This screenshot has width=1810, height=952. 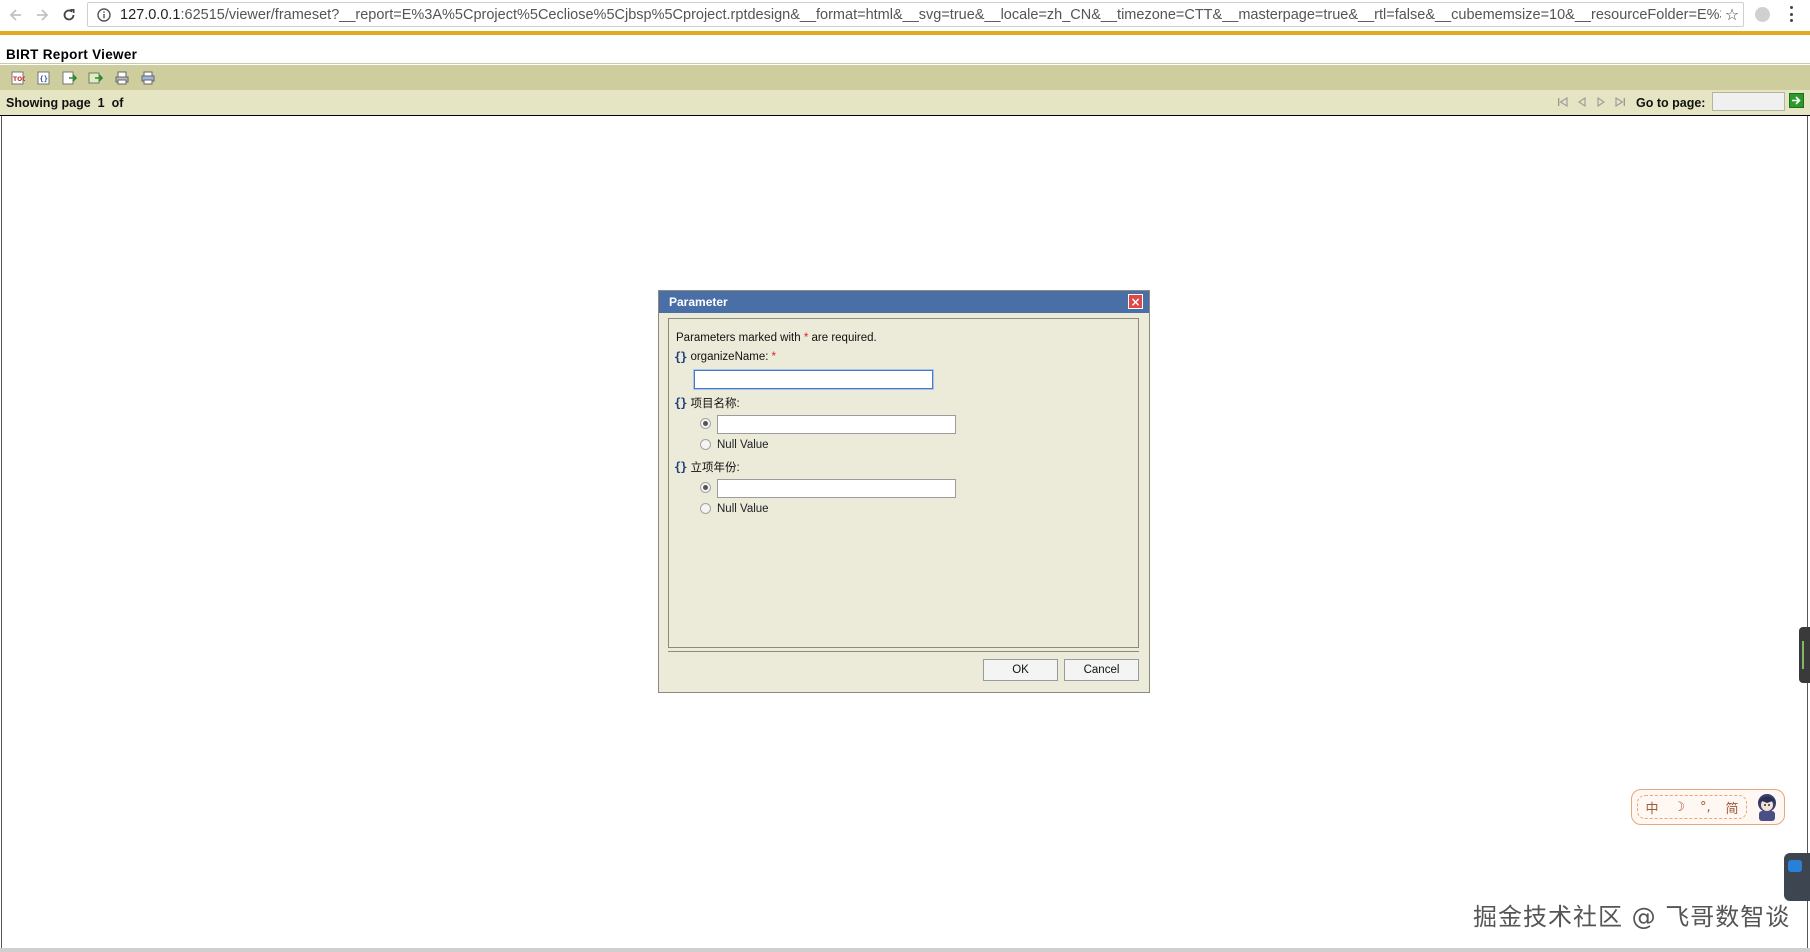 I want to click on title-divider, so click(x=905, y=63).